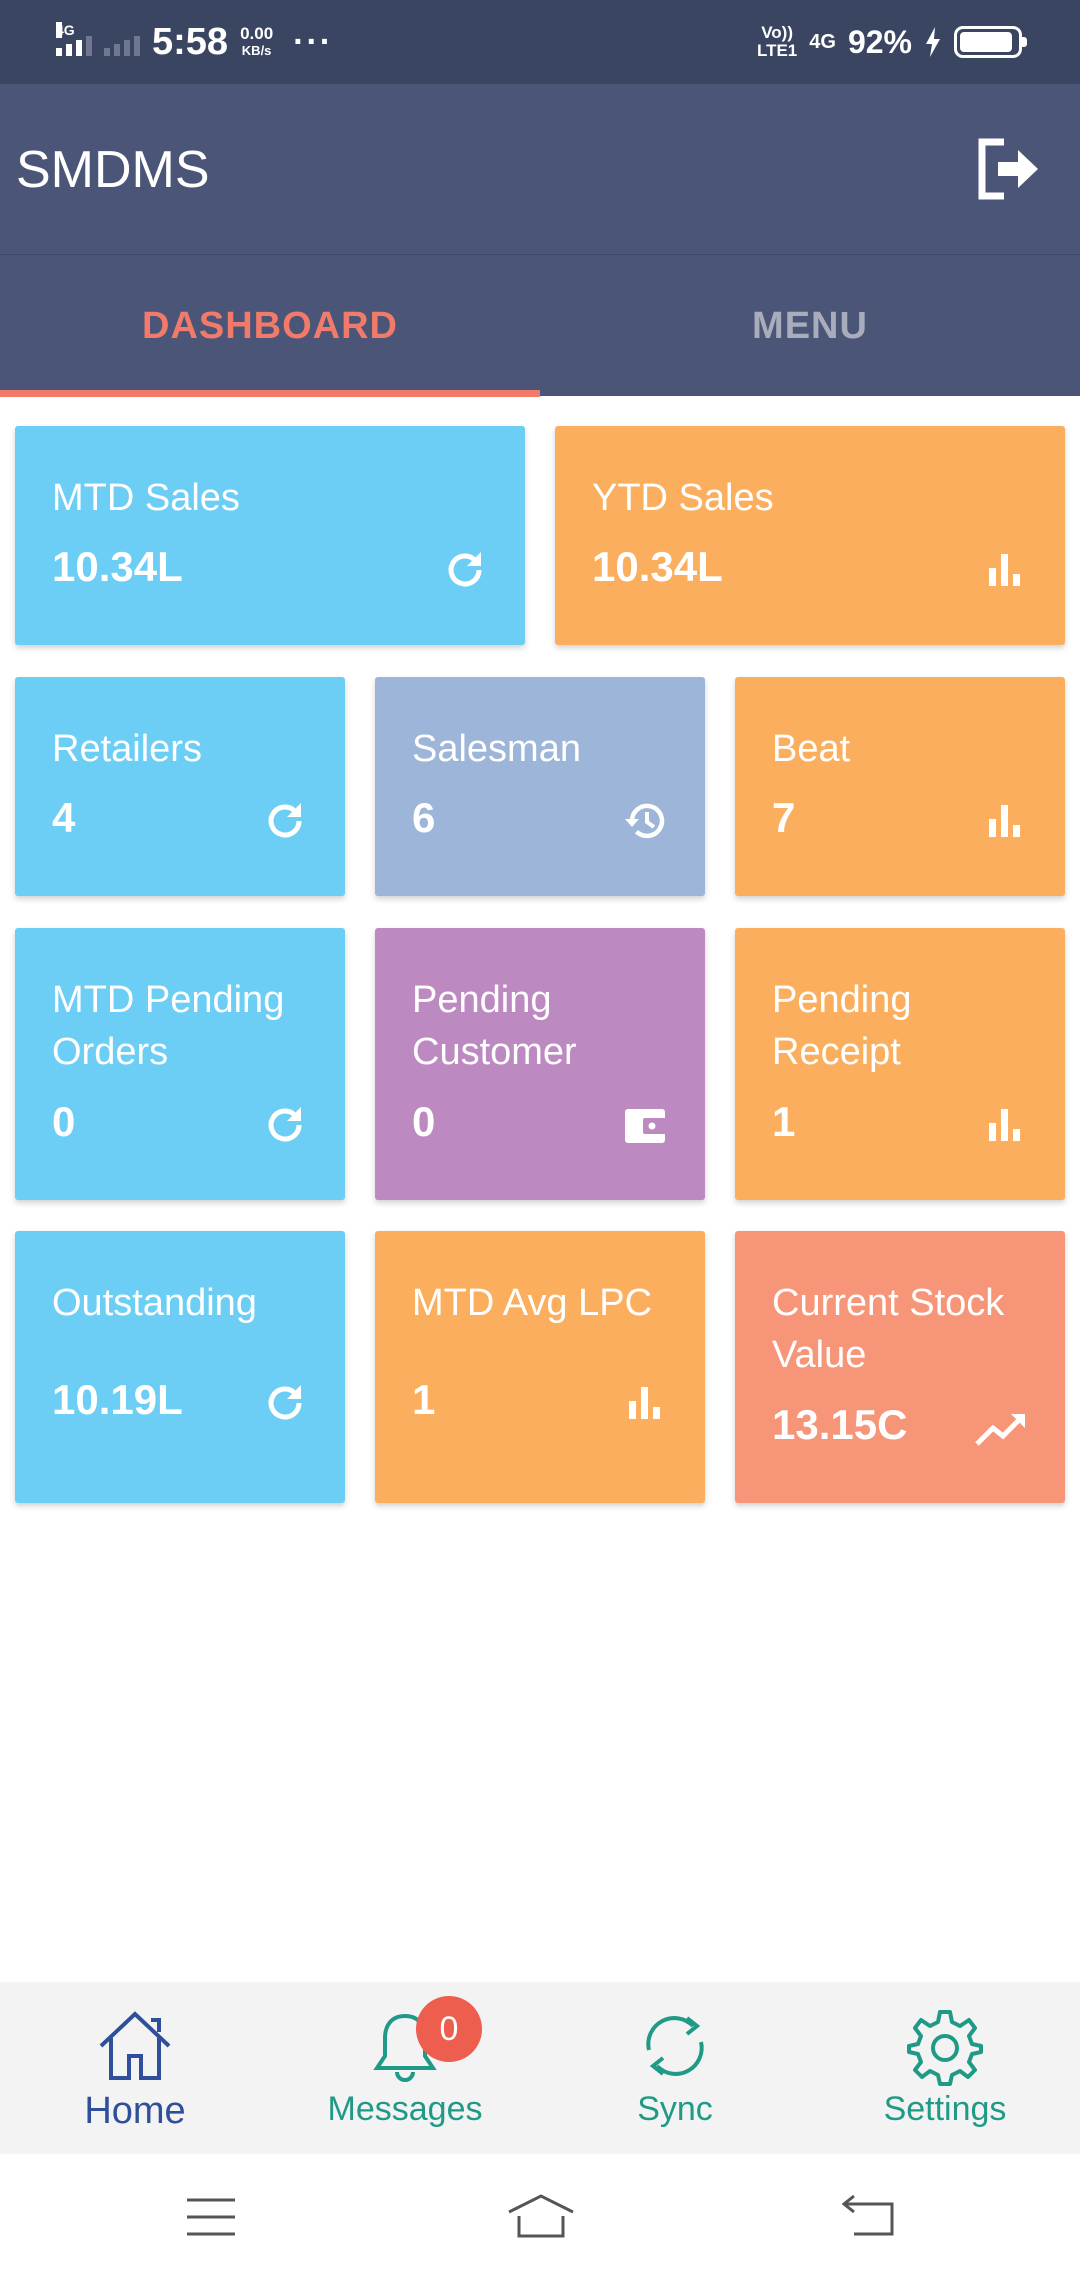 This screenshot has height=2280, width=1080. Describe the element at coordinates (933, 42) in the screenshot. I see `charging-icon` at that location.